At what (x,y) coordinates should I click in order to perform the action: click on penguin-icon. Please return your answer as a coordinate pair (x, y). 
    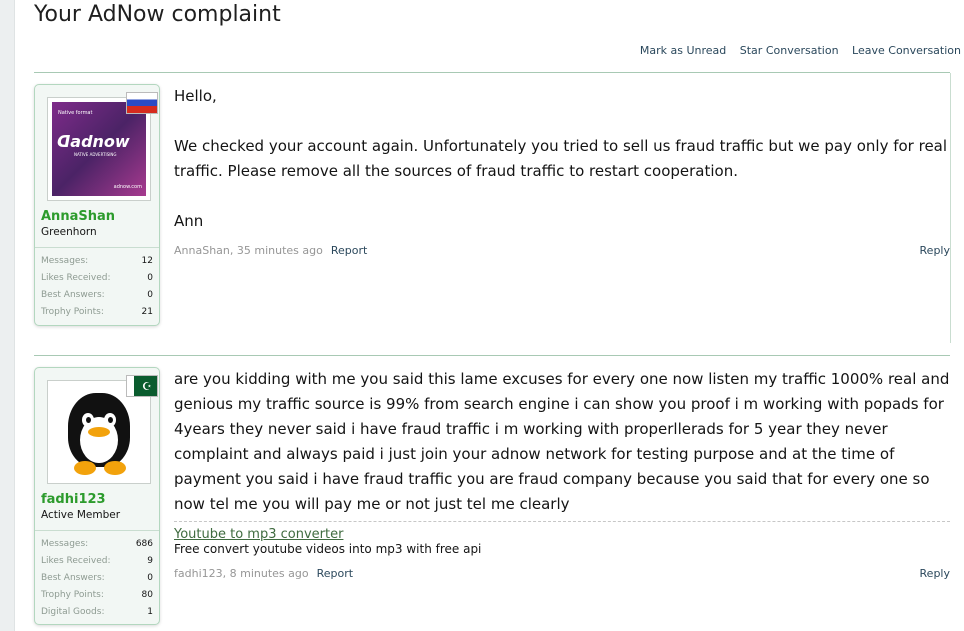
    Looking at the image, I should click on (99, 432).